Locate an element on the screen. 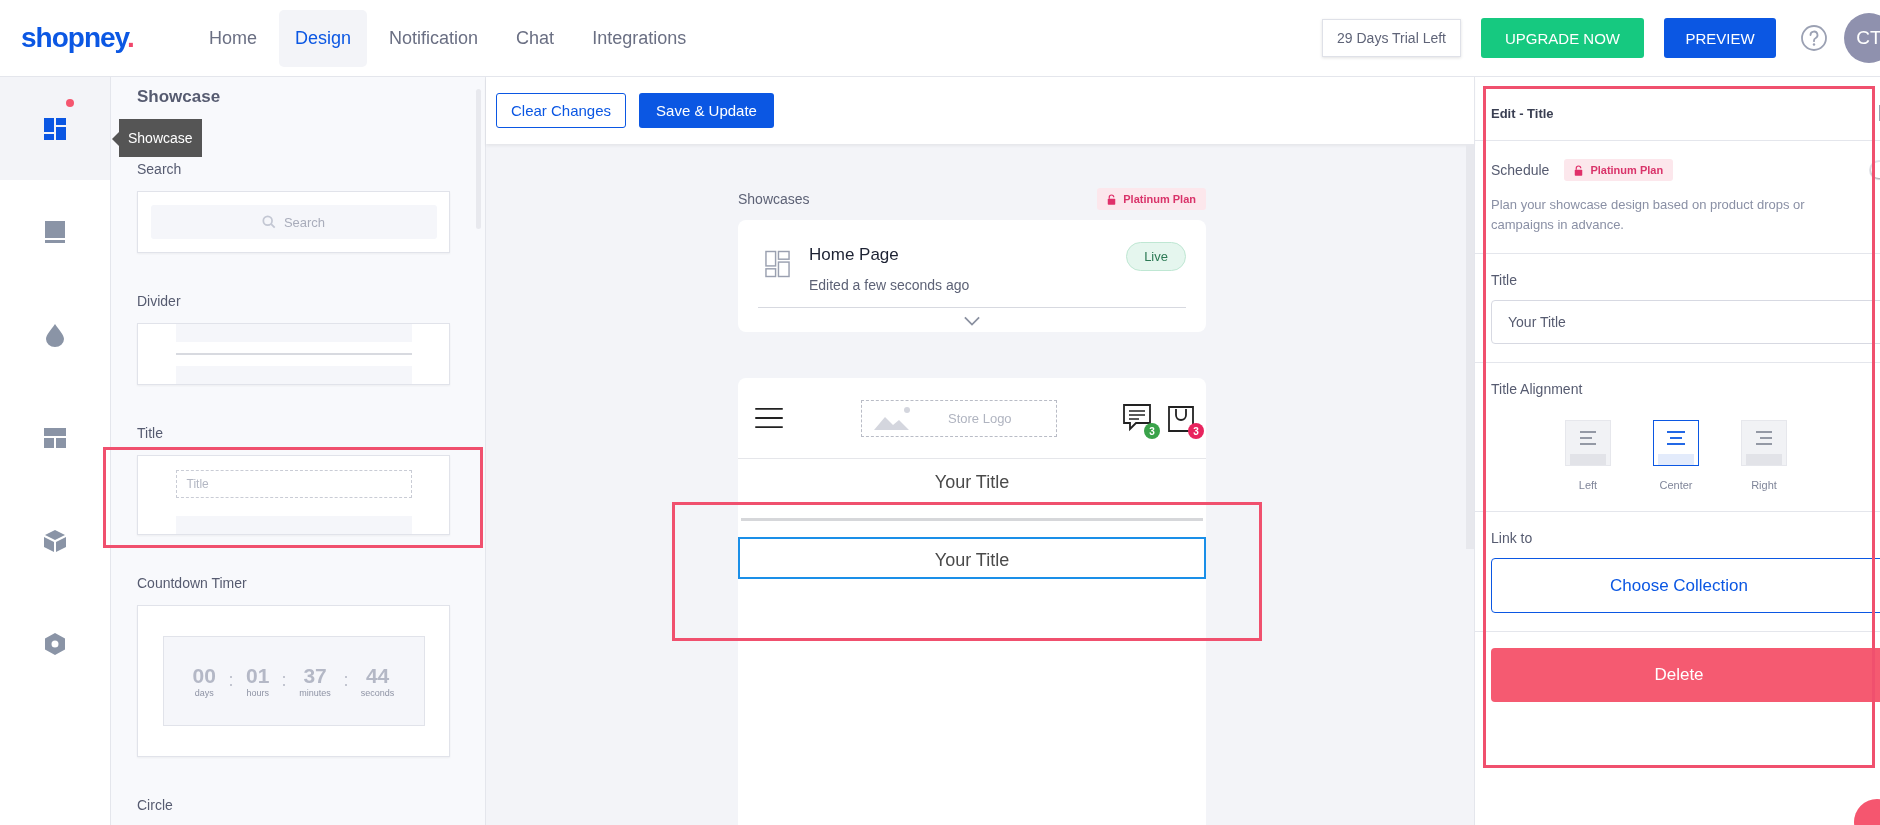 This screenshot has height=825, width=1880. timer-digits: 44 is located at coordinates (377, 676).